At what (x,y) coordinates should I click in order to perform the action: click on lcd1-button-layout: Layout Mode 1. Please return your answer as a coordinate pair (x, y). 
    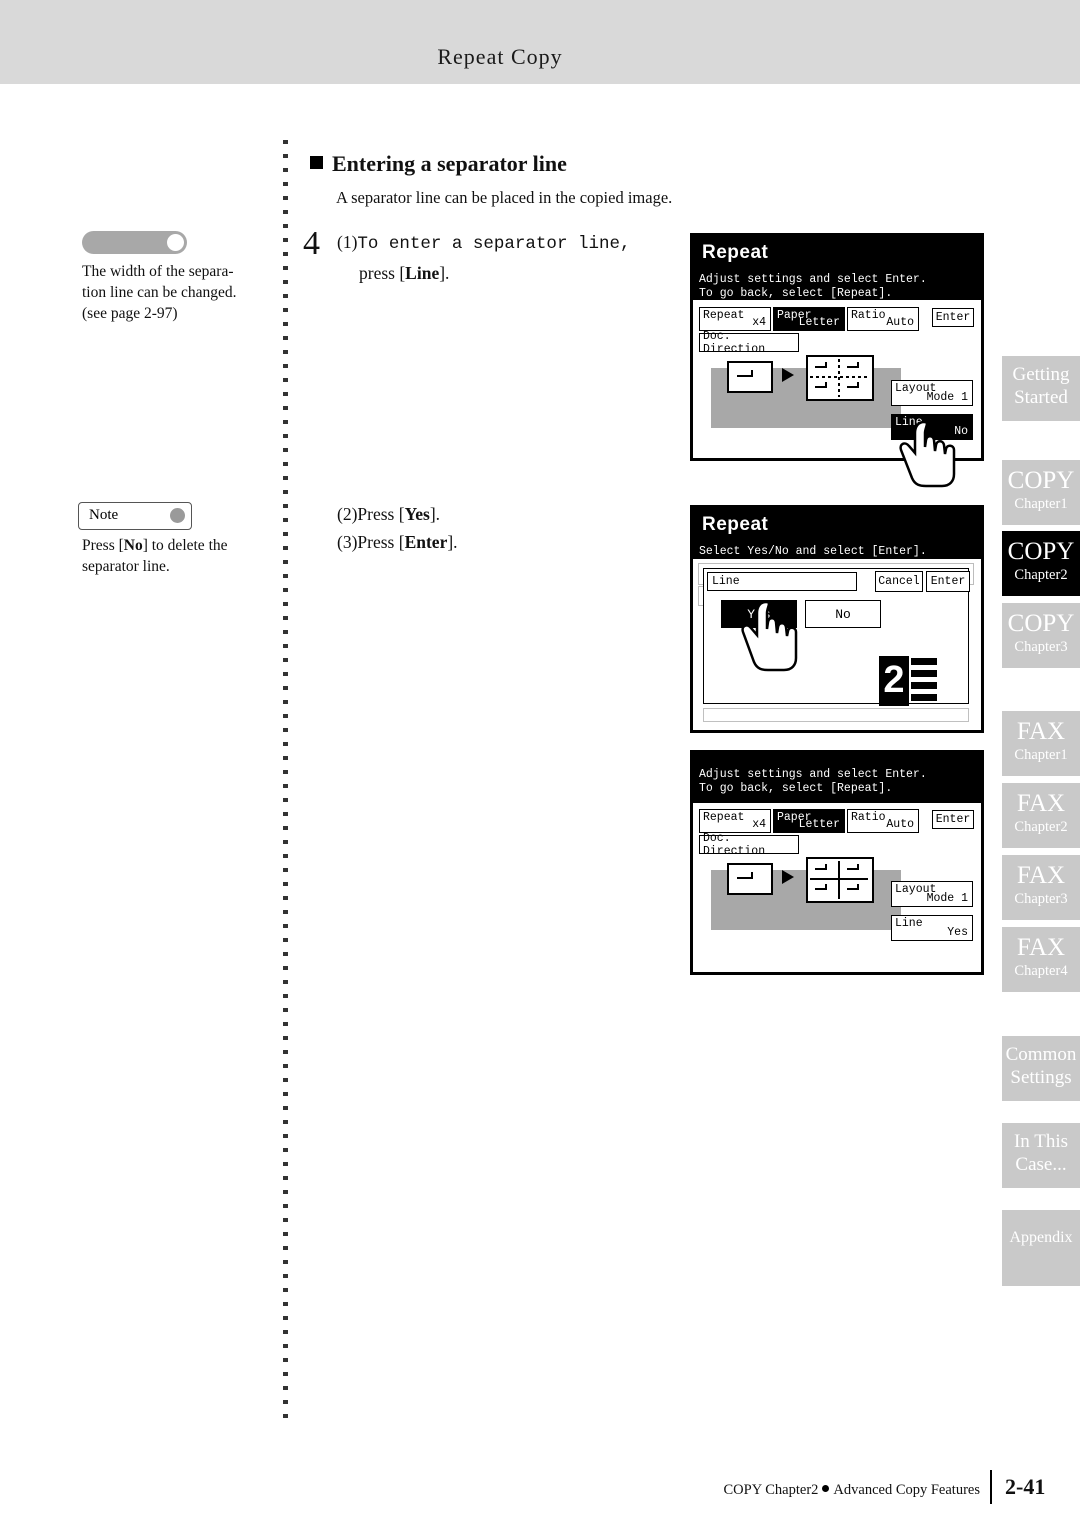
    Looking at the image, I should click on (932, 393).